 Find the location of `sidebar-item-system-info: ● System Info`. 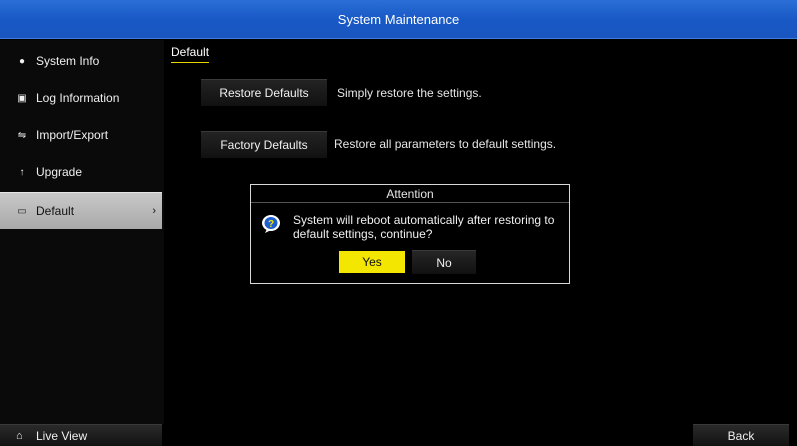

sidebar-item-system-info: ● System Info is located at coordinates (81, 61).